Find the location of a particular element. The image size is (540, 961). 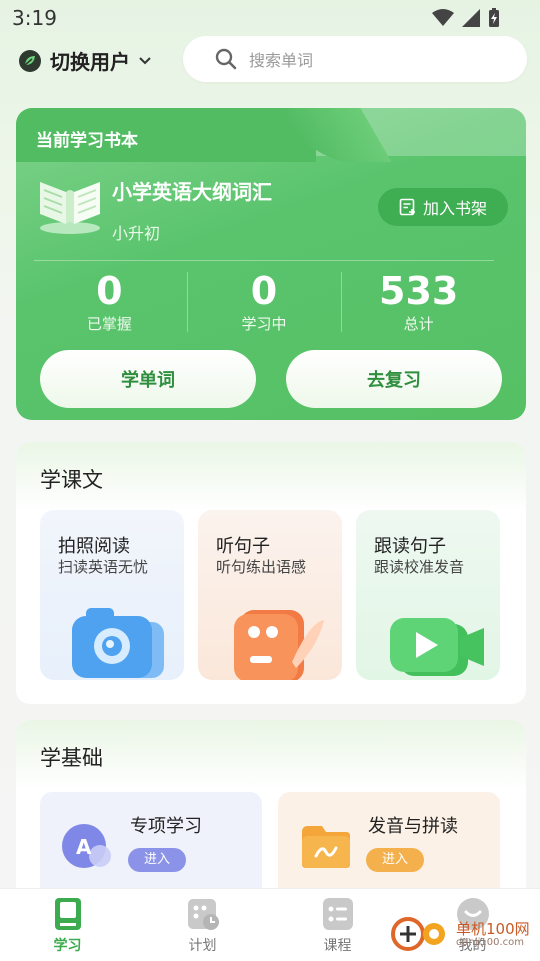

stat-mastered-label: 已掌握 is located at coordinates (109, 324).